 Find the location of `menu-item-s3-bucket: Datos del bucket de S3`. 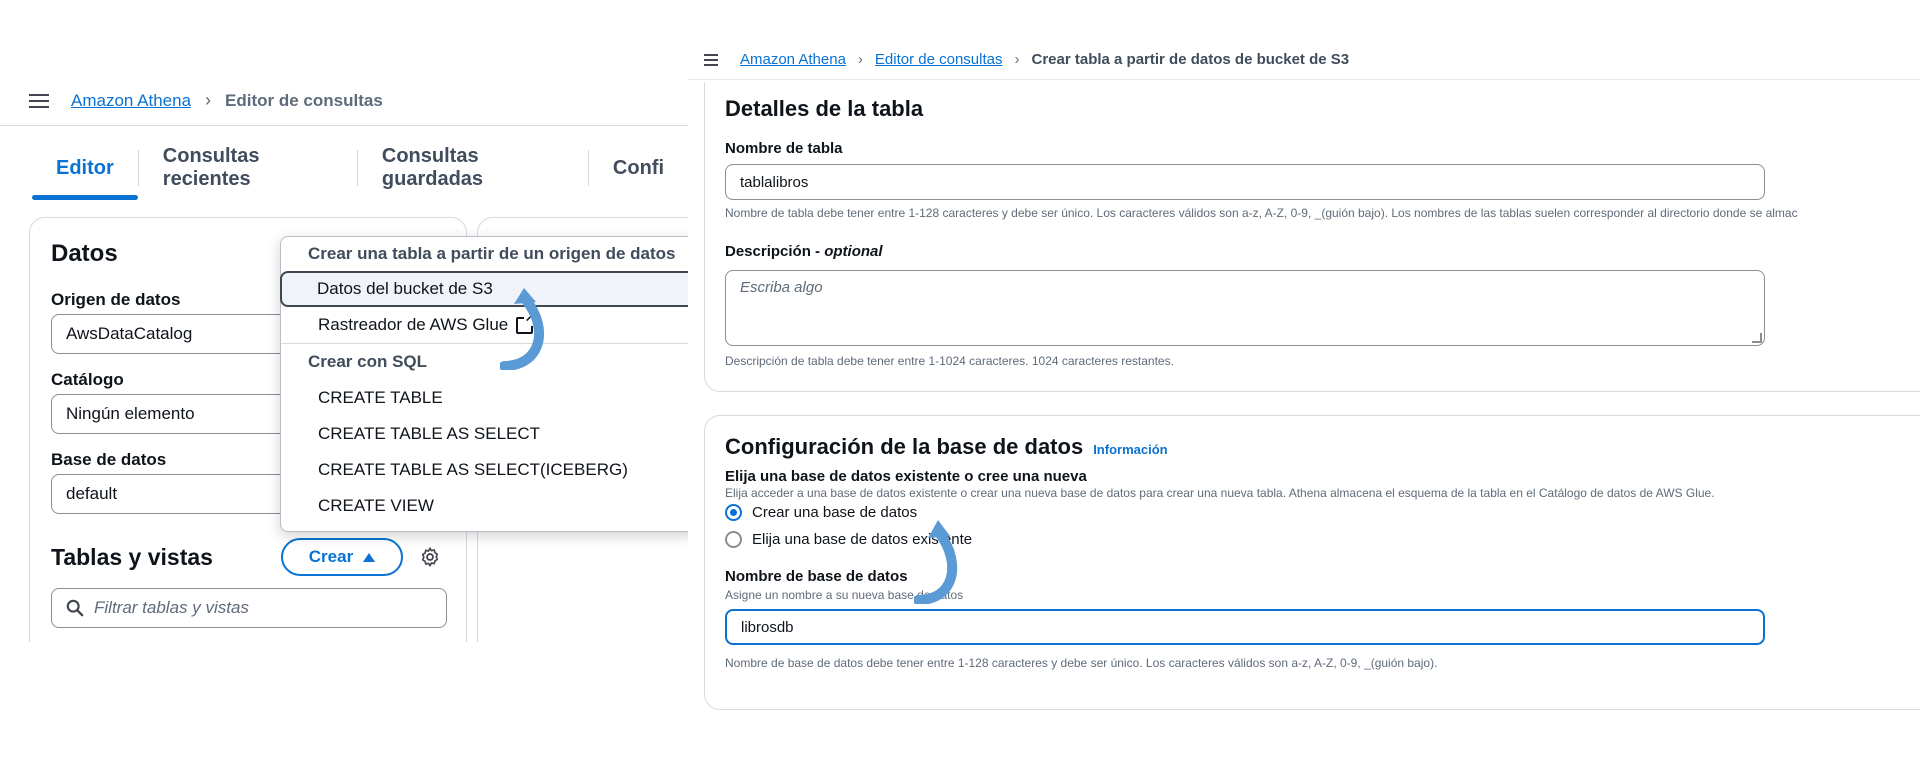

menu-item-s3-bucket: Datos del bucket de S3 is located at coordinates (484, 289).